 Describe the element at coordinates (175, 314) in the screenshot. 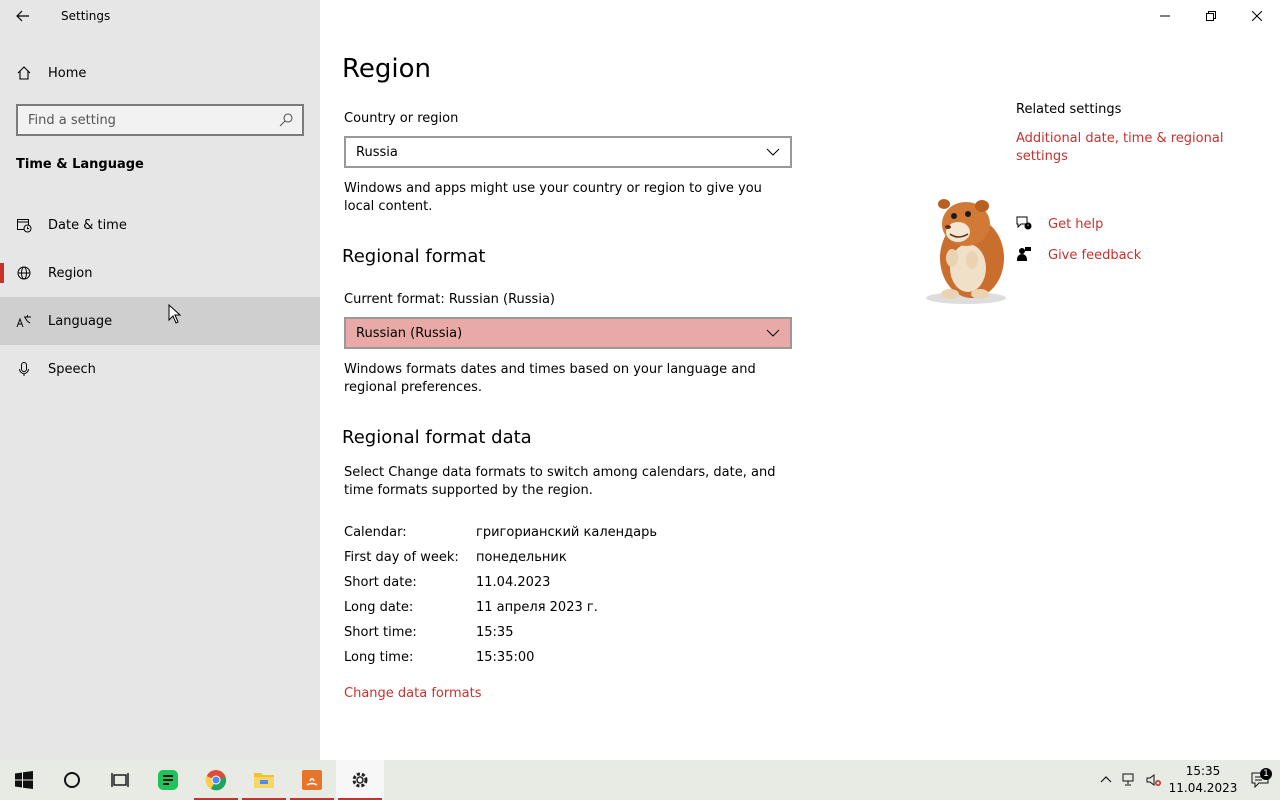

I see `mouse-cursor-icon` at that location.